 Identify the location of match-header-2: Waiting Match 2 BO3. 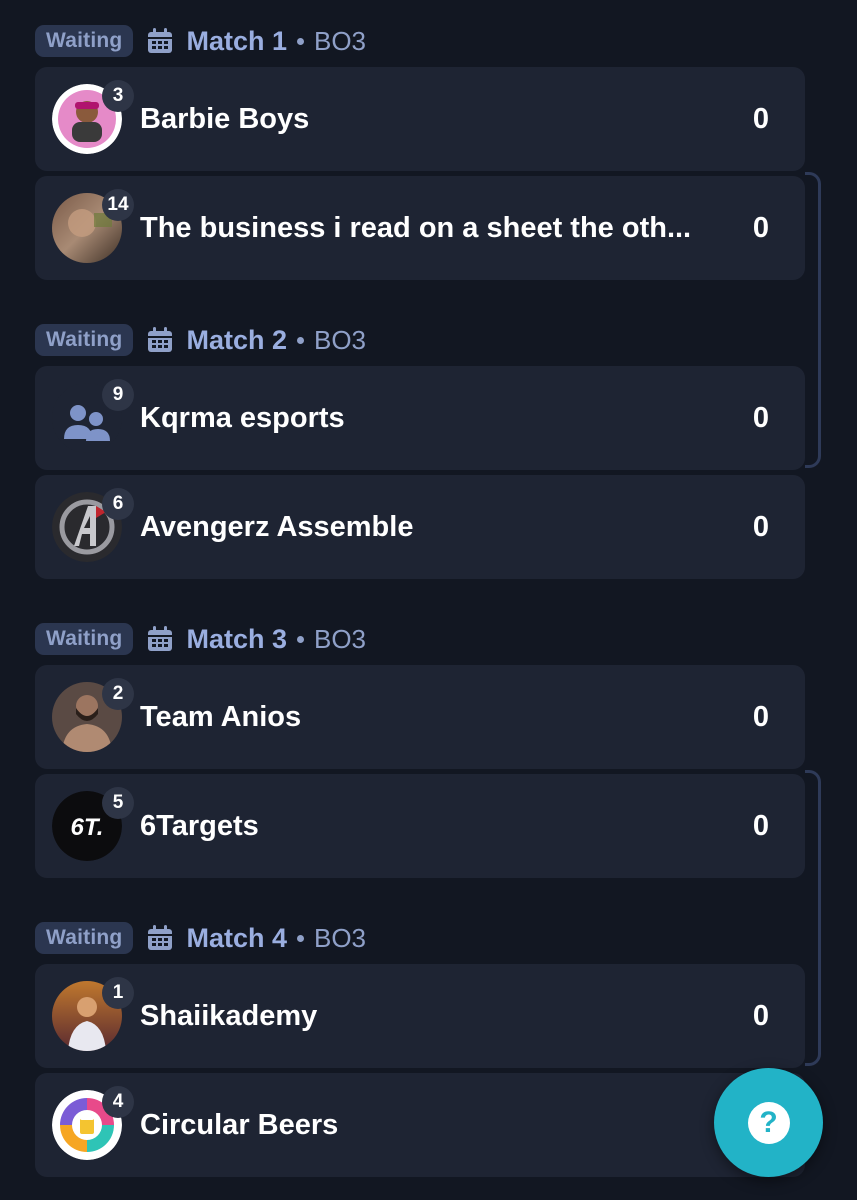
(200, 340).